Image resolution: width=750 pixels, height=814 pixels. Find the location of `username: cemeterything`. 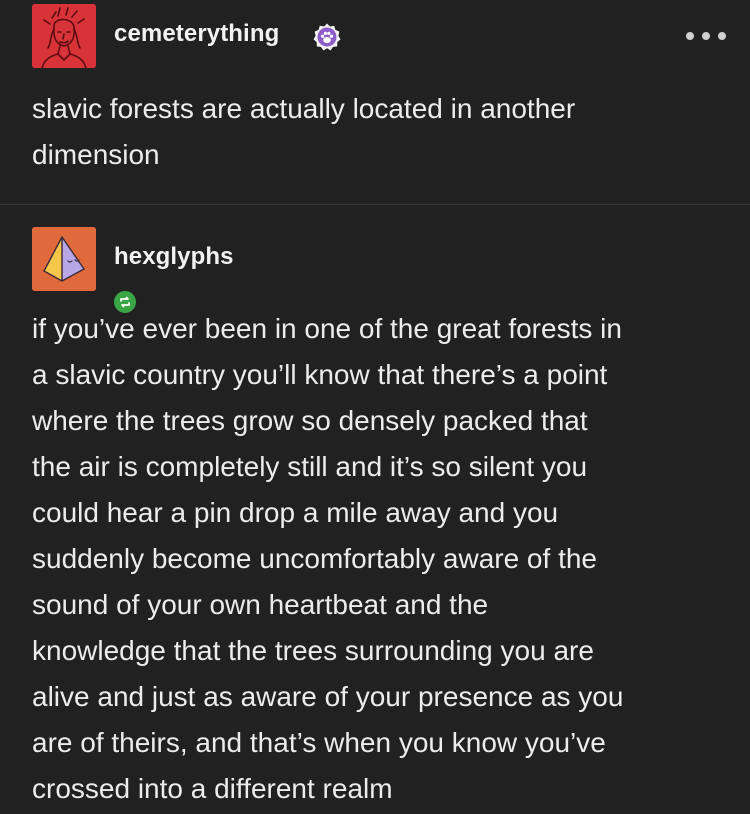

username: cemeterything is located at coordinates (196, 34).